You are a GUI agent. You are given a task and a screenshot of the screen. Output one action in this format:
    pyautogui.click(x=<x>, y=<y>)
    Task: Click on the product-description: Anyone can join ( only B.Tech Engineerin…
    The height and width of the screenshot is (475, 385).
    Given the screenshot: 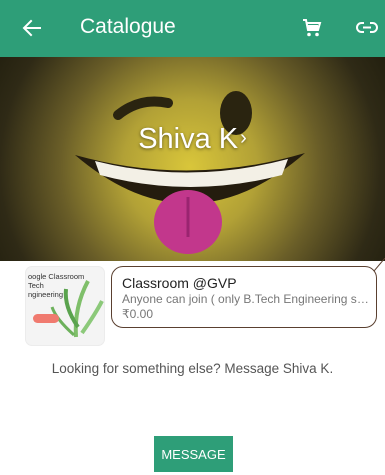 What is the action you would take?
    pyautogui.click(x=247, y=299)
    